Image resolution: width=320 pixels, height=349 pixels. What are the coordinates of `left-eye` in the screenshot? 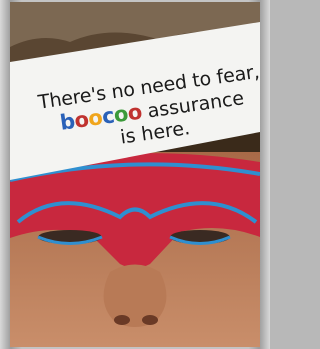 It's located at (70, 237).